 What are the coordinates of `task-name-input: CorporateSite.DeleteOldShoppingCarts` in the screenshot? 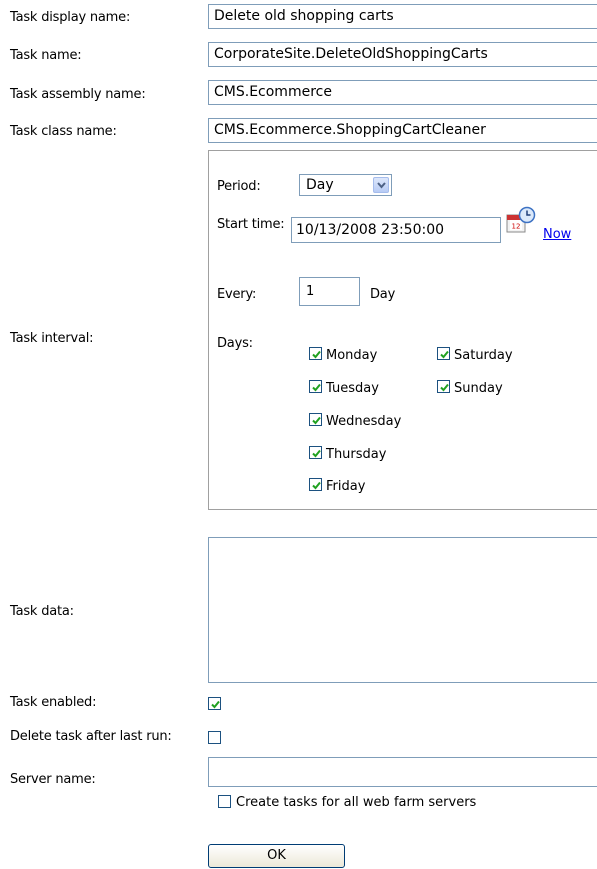 It's located at (402, 54).